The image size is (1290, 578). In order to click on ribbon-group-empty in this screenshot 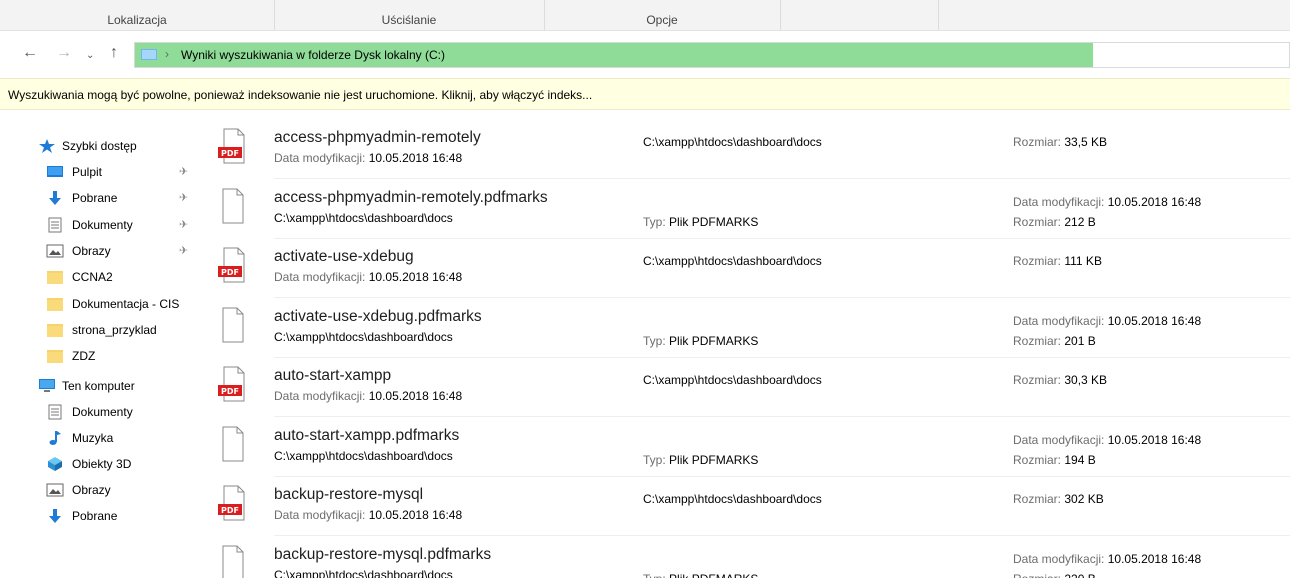, I will do `click(859, 15)`.